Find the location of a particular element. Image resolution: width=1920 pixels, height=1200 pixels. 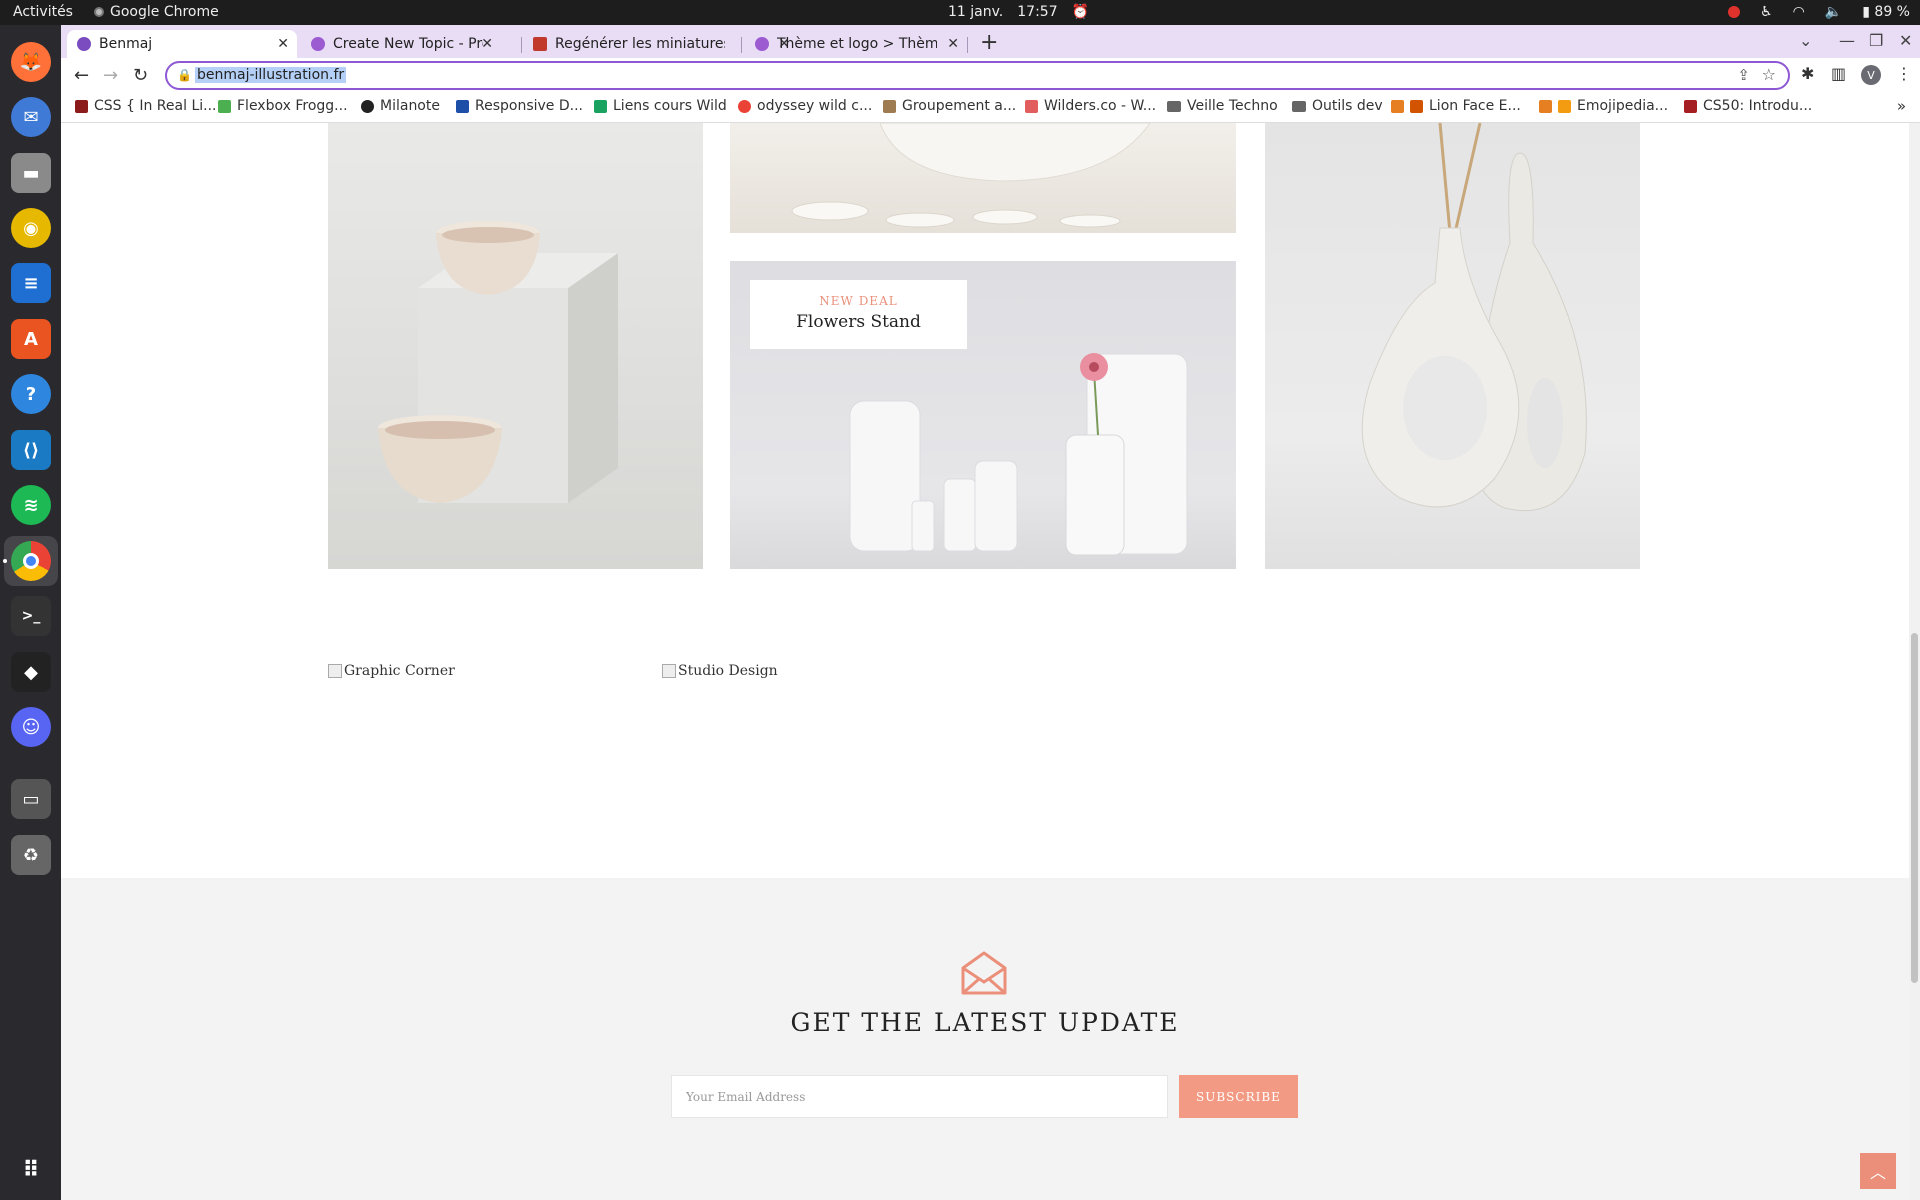

vscode-icon: ⟨⟩ is located at coordinates (31, 450).